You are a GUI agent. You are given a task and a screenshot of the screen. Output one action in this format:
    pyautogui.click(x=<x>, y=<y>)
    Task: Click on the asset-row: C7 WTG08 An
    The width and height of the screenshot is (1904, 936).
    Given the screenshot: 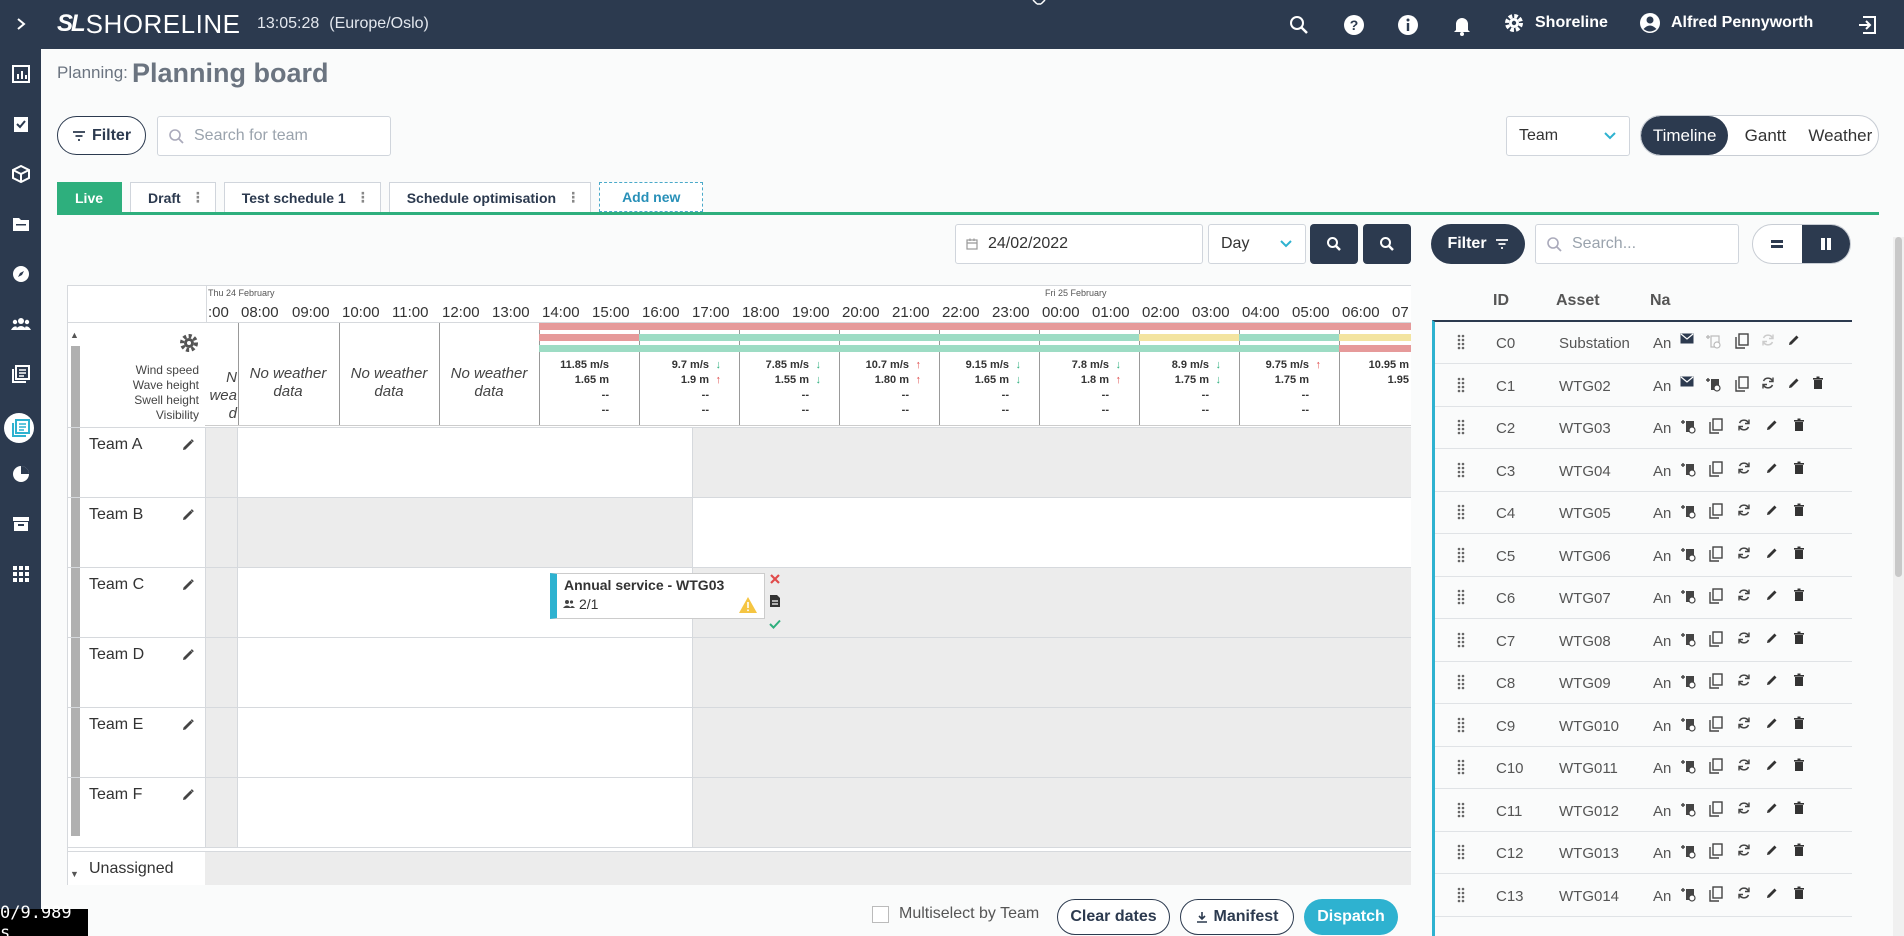 What is the action you would take?
    pyautogui.click(x=1643, y=641)
    